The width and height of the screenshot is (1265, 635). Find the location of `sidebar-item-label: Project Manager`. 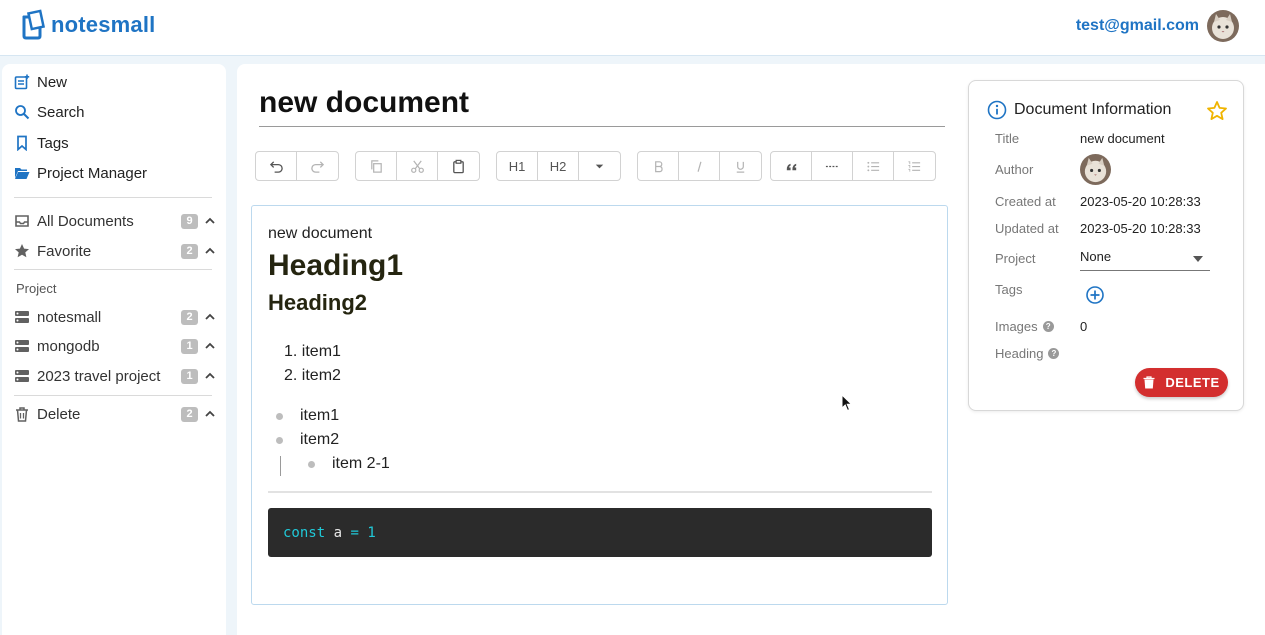

sidebar-item-label: Project Manager is located at coordinates (92, 173).